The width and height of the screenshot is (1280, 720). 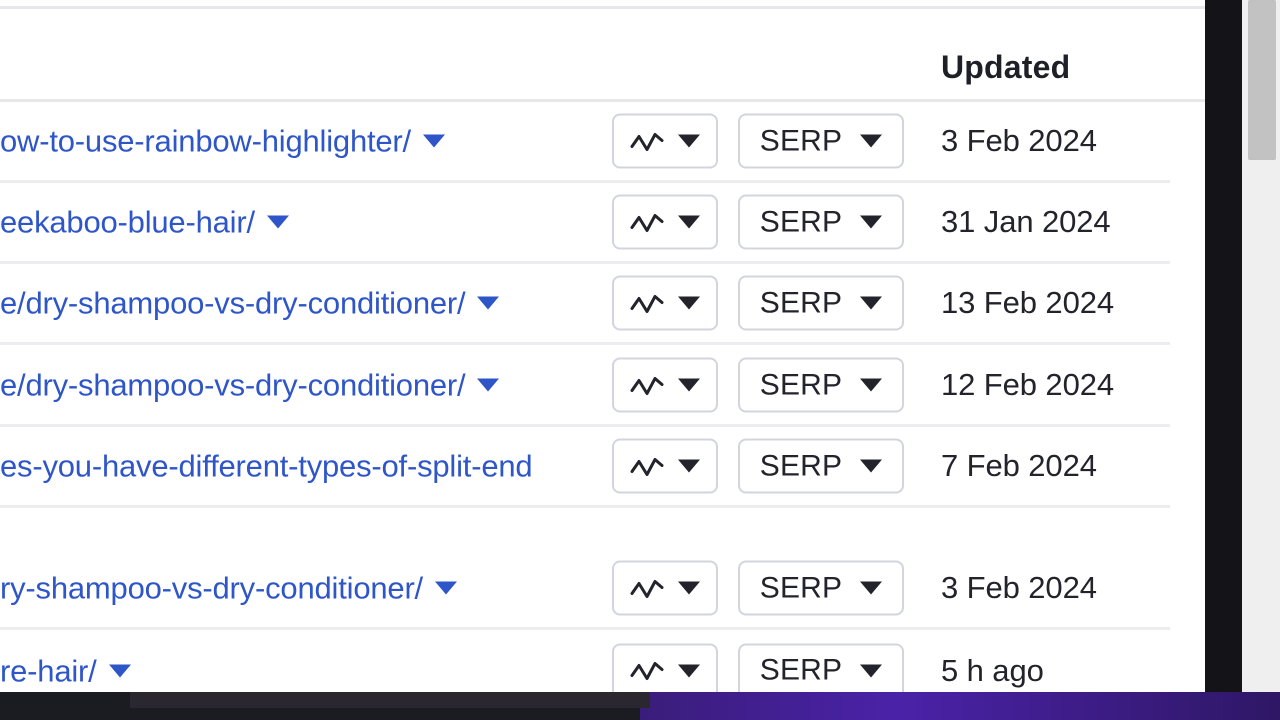 What do you see at coordinates (48, 670) in the screenshot?
I see `url-link: re-hair/` at bounding box center [48, 670].